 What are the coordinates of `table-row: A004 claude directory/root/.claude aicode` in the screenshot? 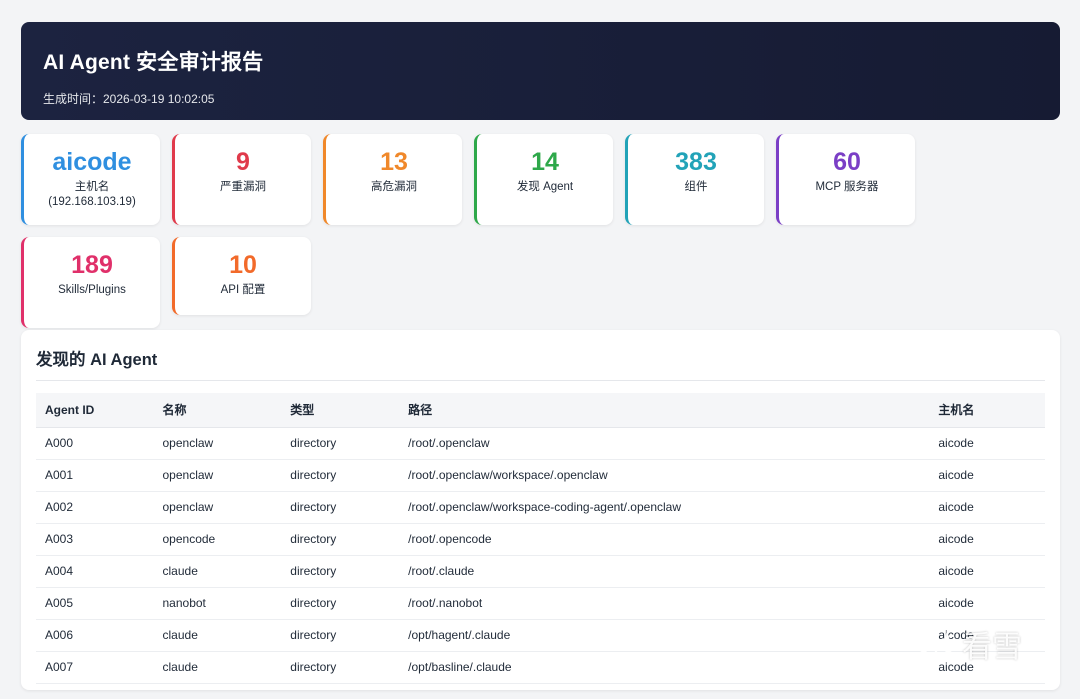 It's located at (540, 571).